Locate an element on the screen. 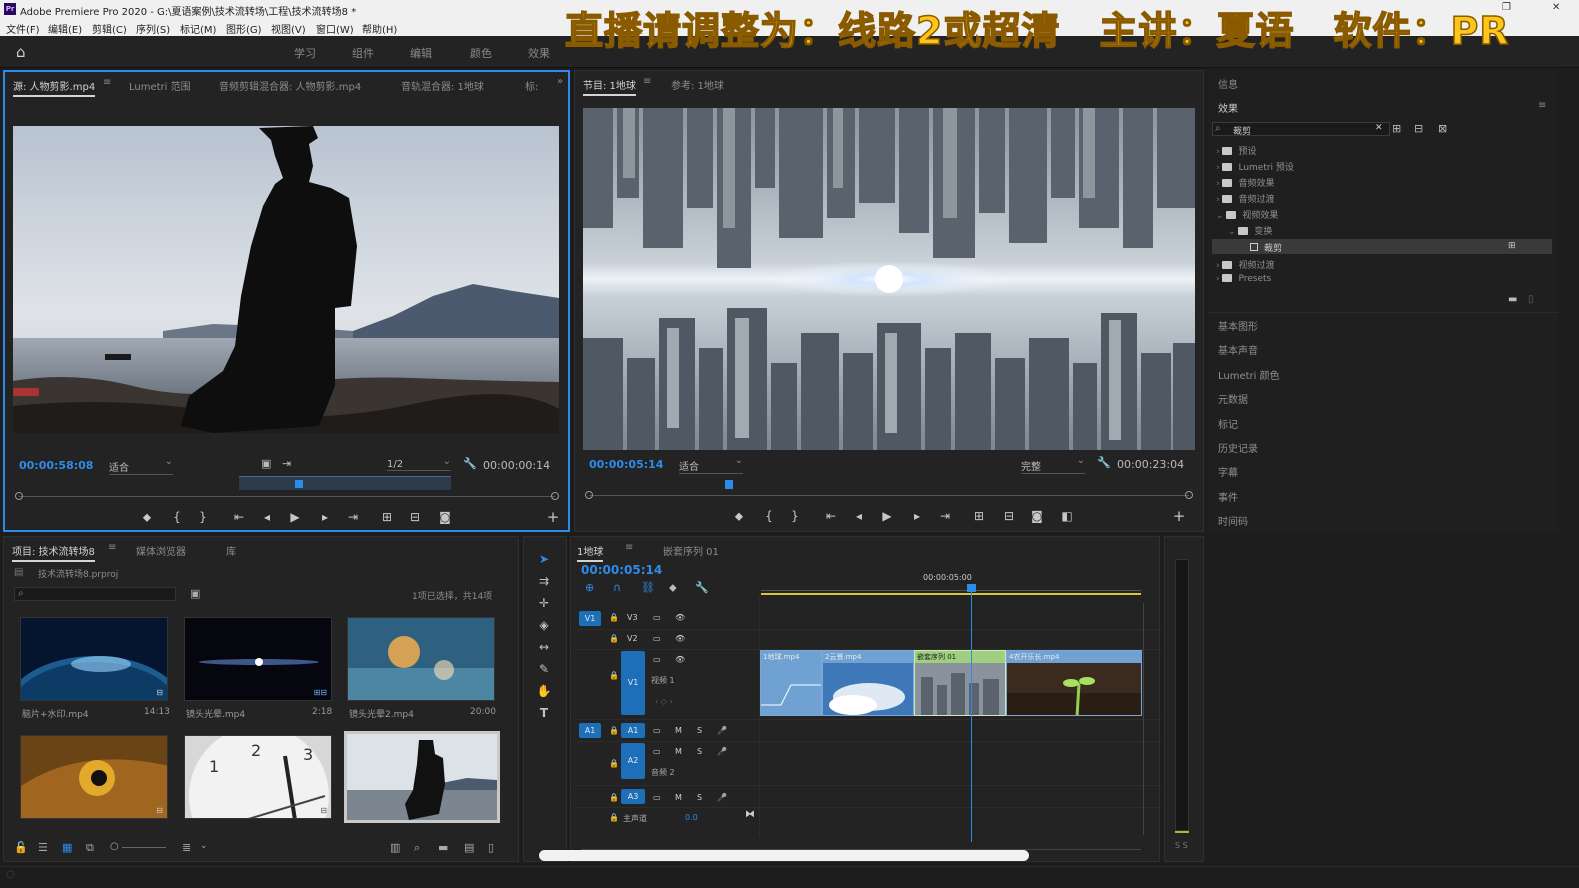 The width and height of the screenshot is (1579, 888). workspace-color: 颜色 is located at coordinates (481, 53).